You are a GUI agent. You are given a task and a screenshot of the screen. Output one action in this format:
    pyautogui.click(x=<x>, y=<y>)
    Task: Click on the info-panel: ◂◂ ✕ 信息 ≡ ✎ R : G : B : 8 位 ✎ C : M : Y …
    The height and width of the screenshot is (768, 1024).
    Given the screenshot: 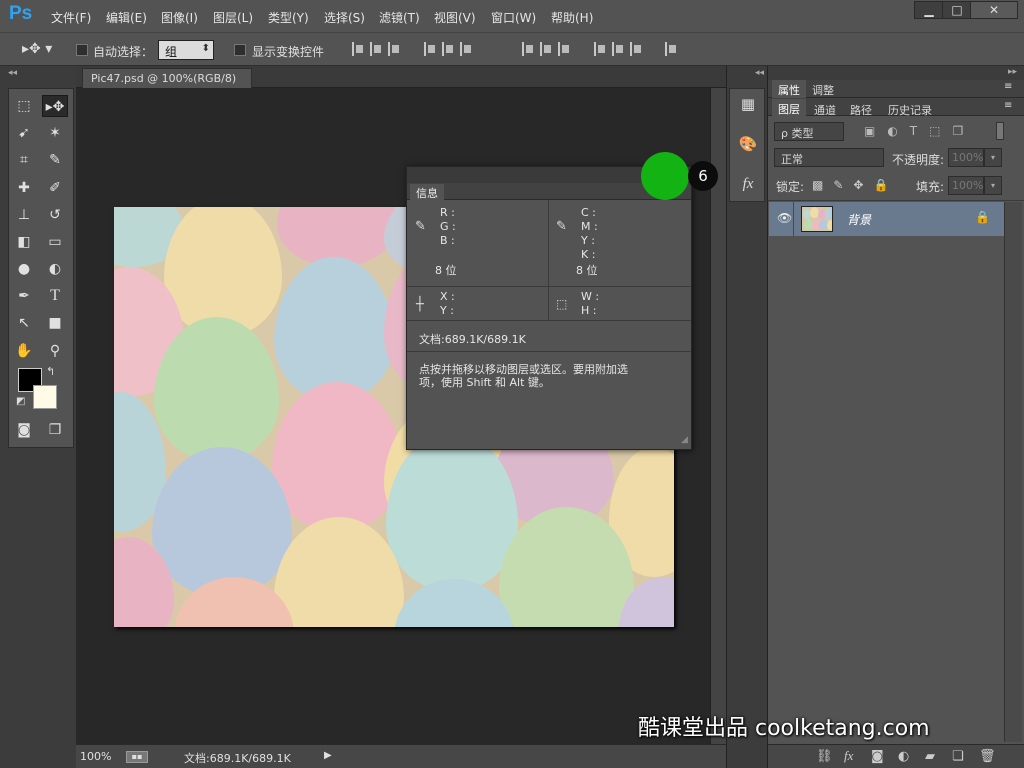 What is the action you would take?
    pyautogui.click(x=549, y=308)
    